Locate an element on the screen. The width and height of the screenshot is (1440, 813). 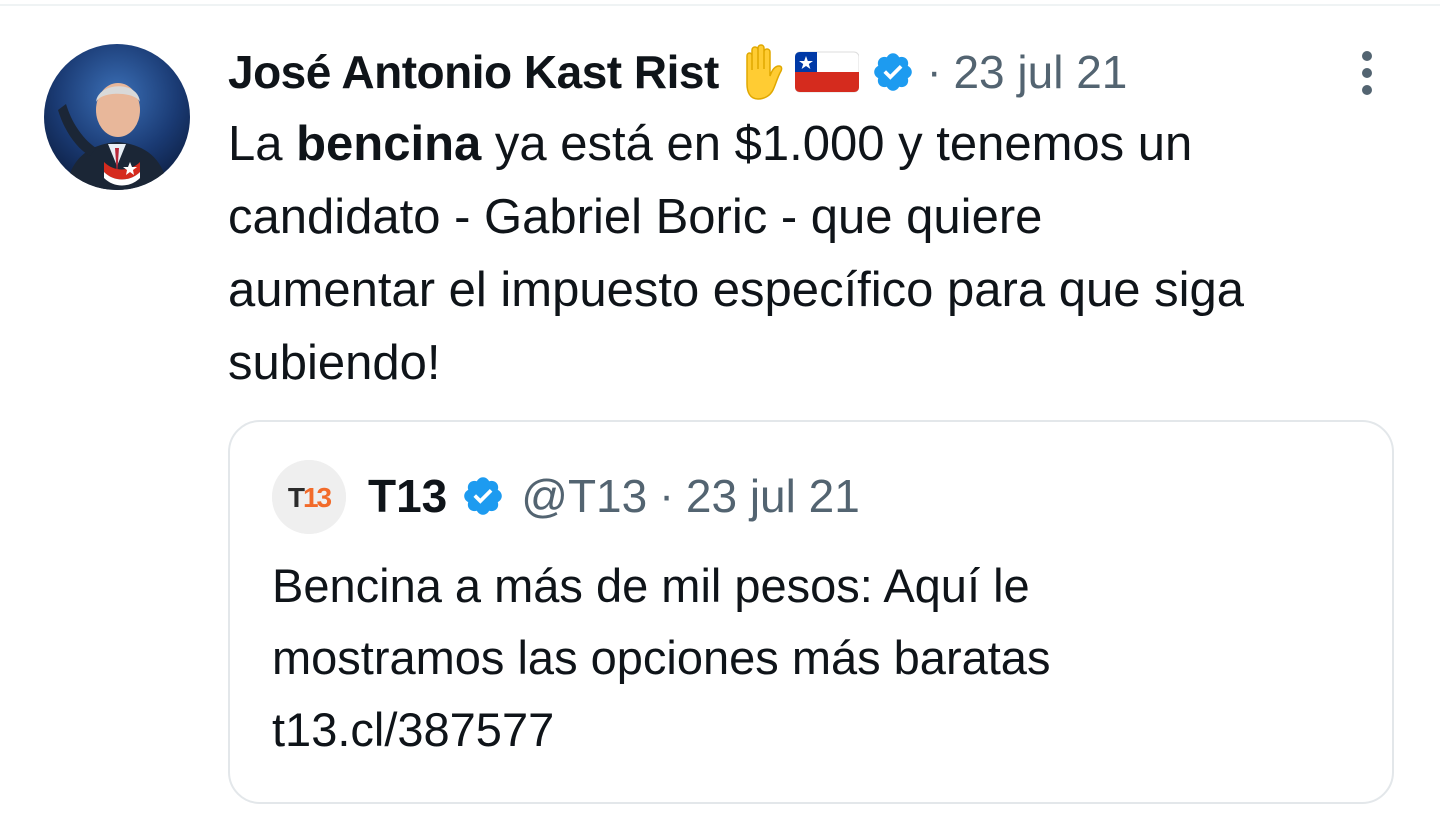
svg-text: T13 is located at coordinates (310, 497).